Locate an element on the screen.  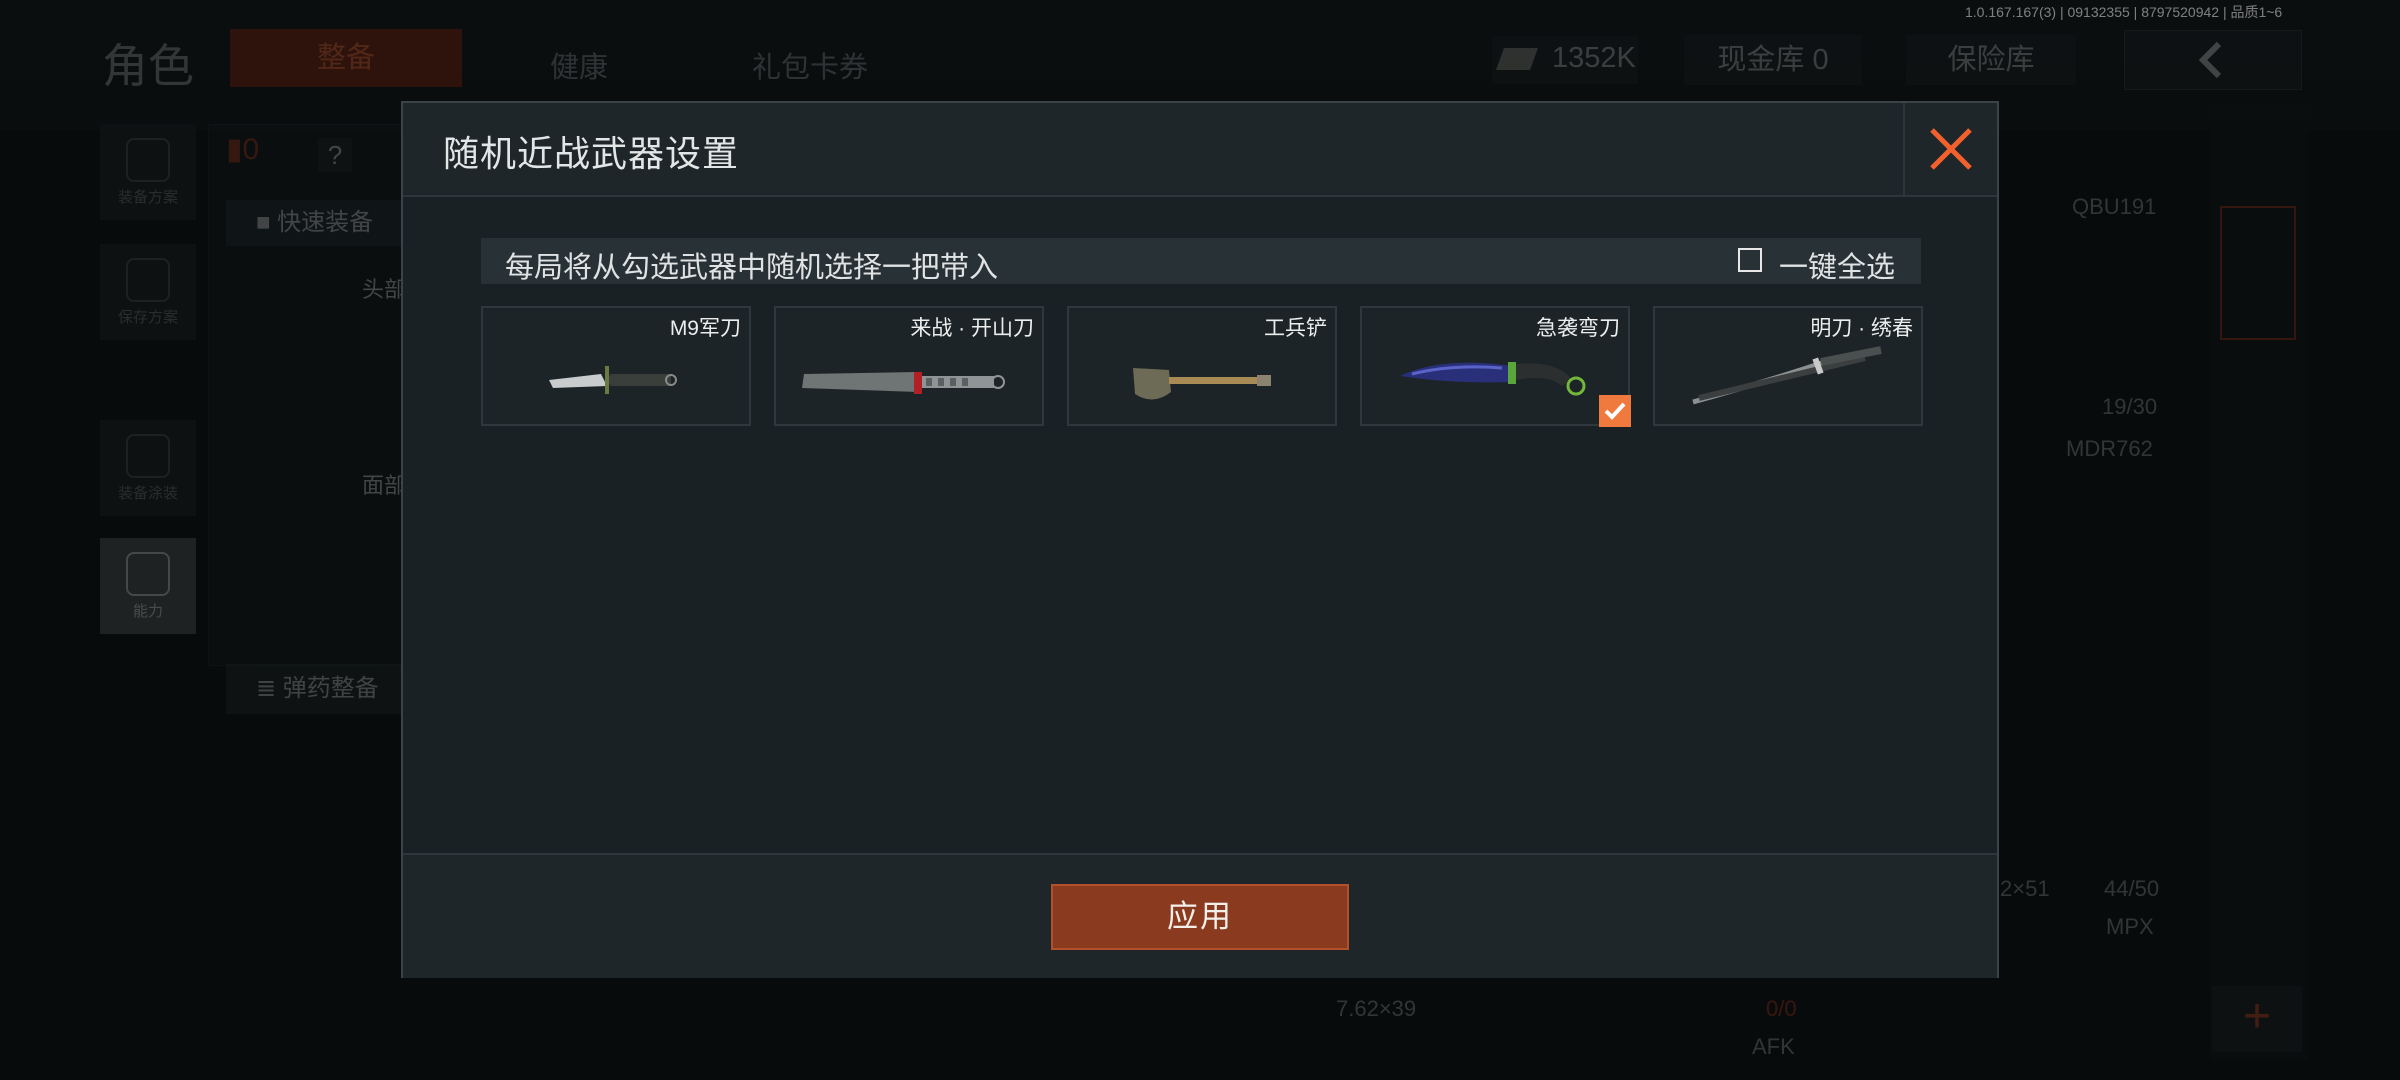
sword-icon is located at coordinates (1787, 375).